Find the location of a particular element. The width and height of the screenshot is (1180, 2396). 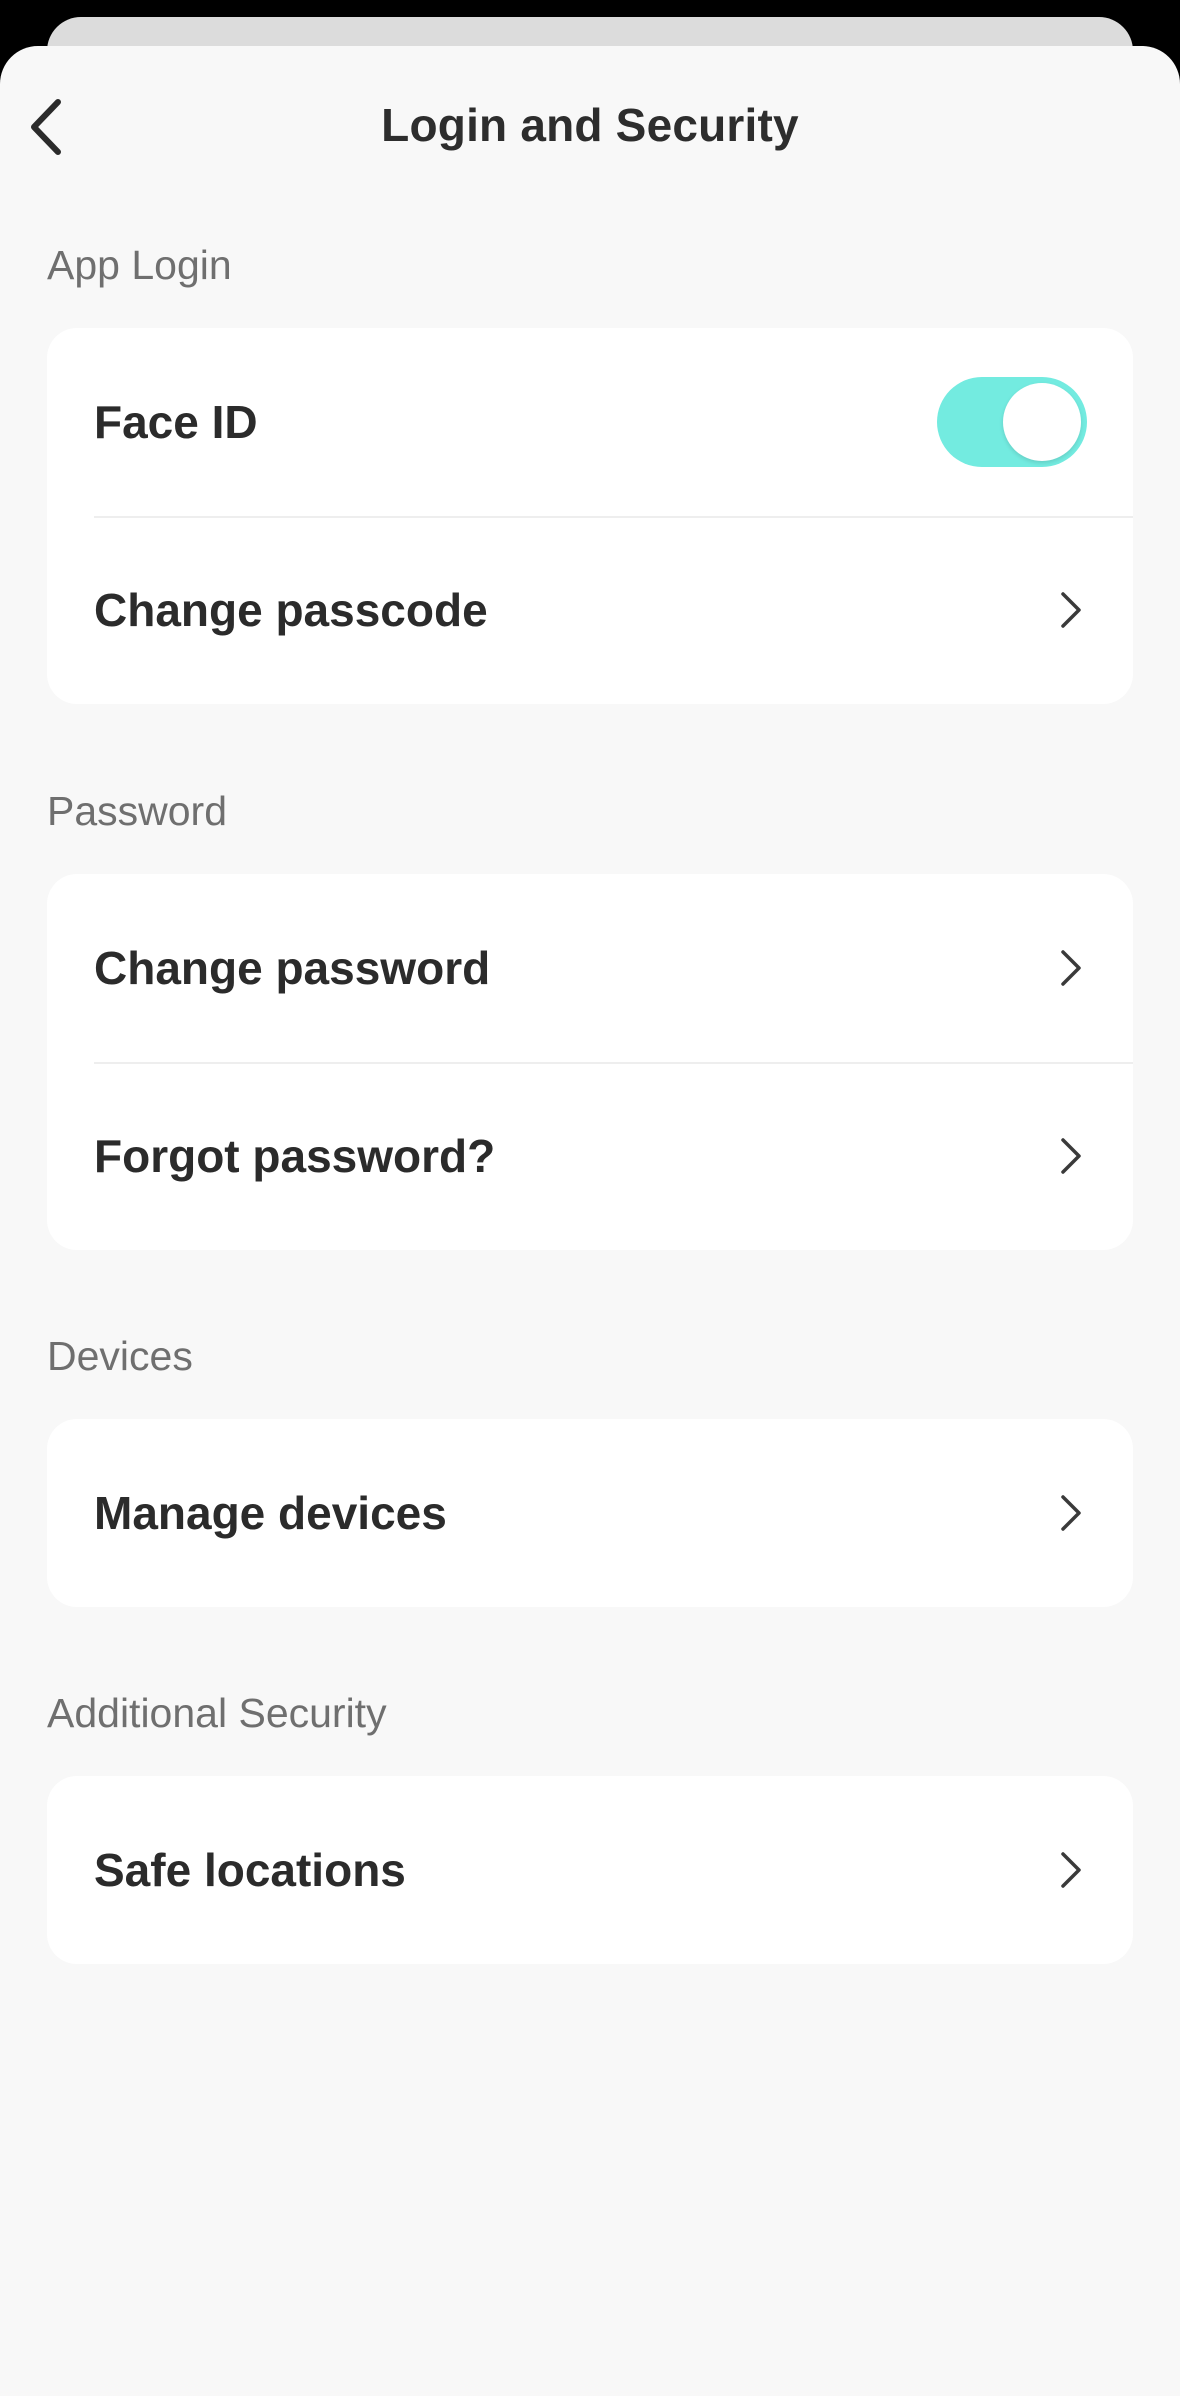

safe-locations-label: Safe locations is located at coordinates (250, 1870).